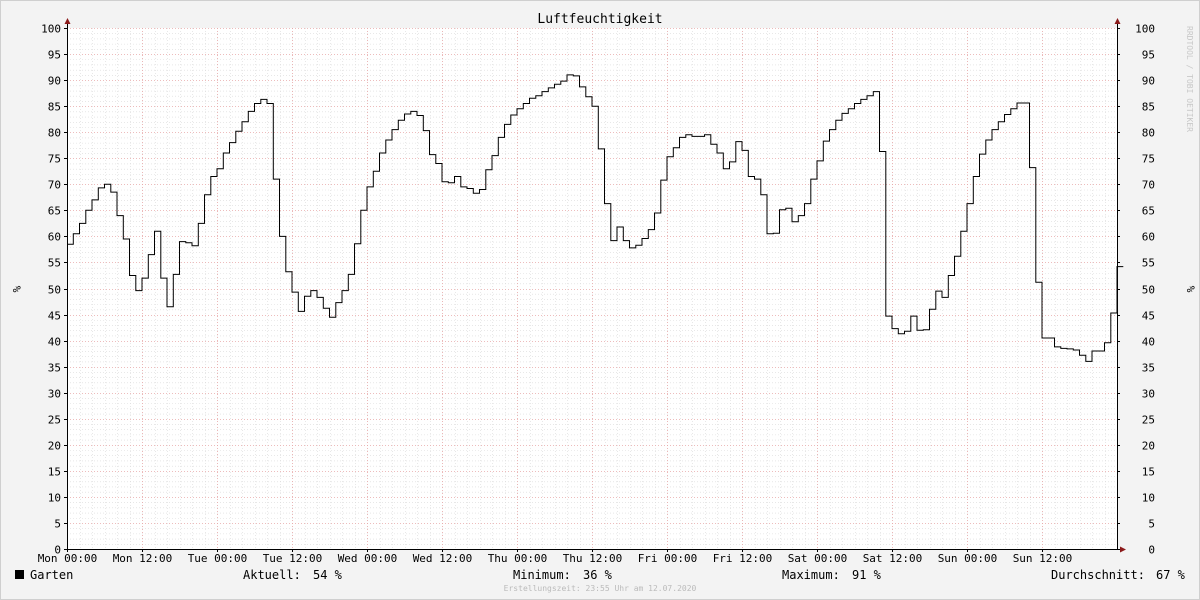 The image size is (1200, 600). Describe the element at coordinates (54, 237) in the screenshot. I see `y-tick-label-left: 60` at that location.